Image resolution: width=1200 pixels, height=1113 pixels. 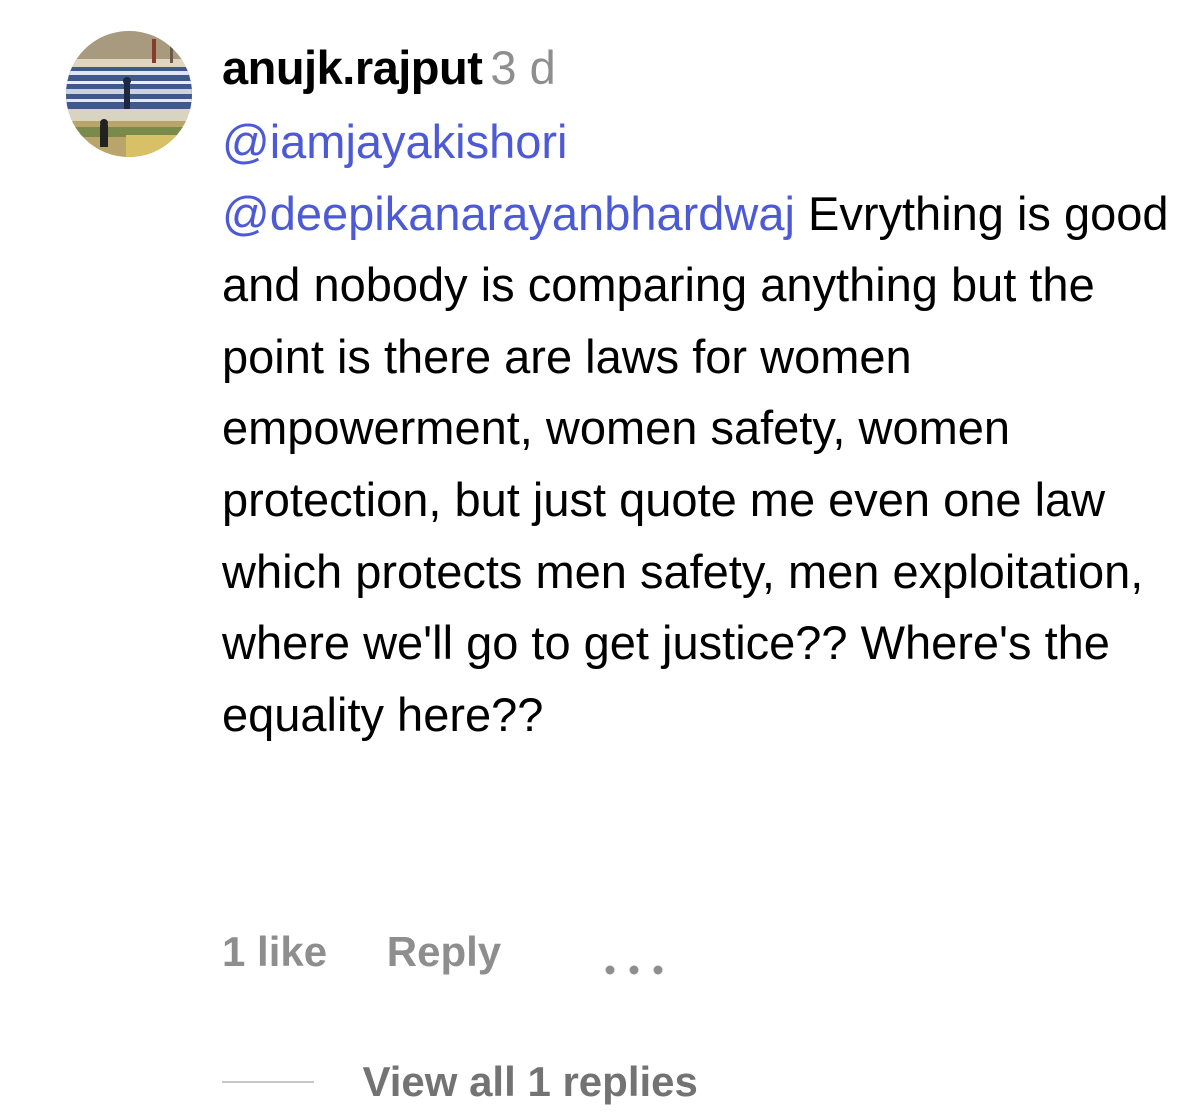 I want to click on mention-link: @deepikanarayanbhardwaj, so click(x=508, y=213).